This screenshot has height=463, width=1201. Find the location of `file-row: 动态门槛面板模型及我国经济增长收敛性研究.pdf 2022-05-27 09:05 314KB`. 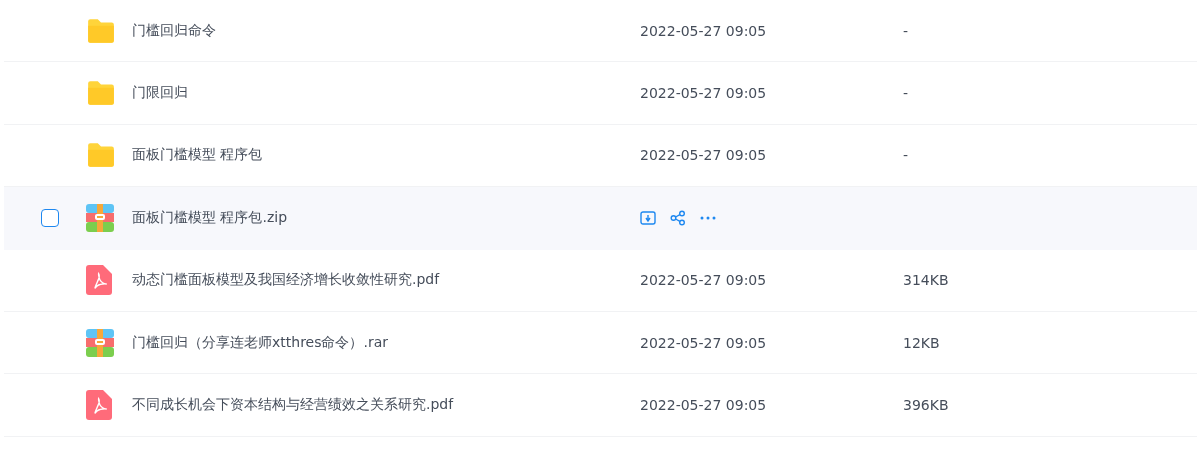

file-row: 动态门槛面板模型及我国经济增长收敛性研究.pdf 2022-05-27 09:05 314KB is located at coordinates (600, 280).